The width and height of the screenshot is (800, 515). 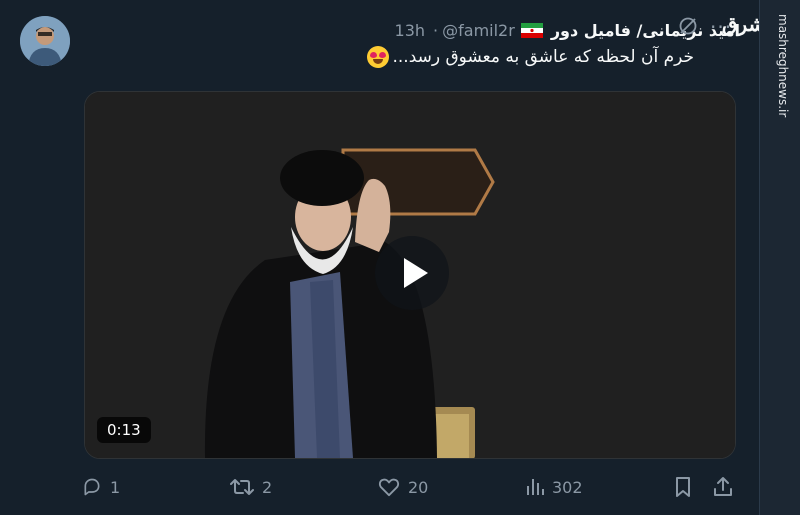 I want to click on play-button, so click(x=412, y=273).